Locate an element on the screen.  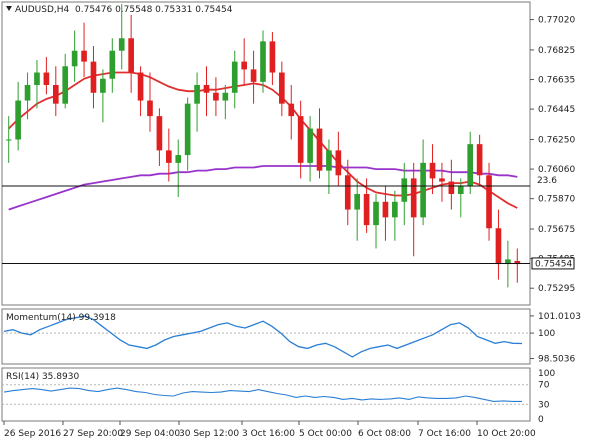
current-price-marker: 0.75454 is located at coordinates (553, 263).